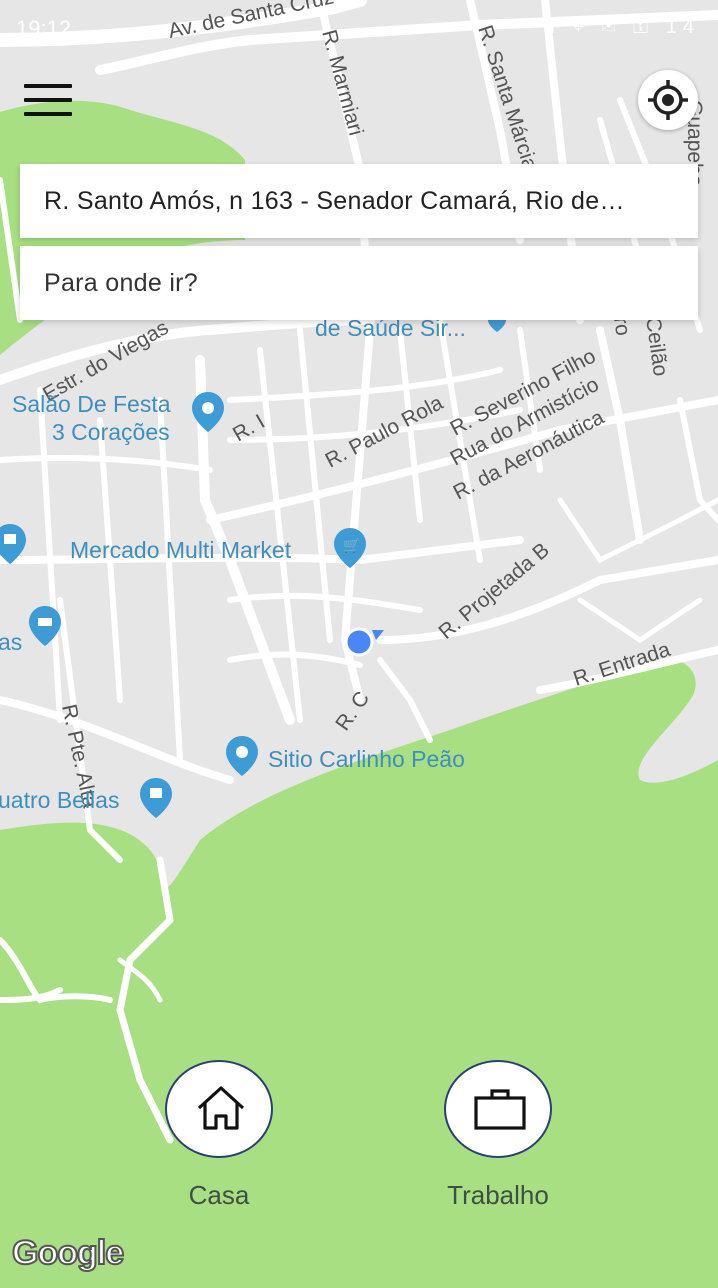  Describe the element at coordinates (498, 1195) in the screenshot. I see `work-shortcut-label: Trabalho` at that location.